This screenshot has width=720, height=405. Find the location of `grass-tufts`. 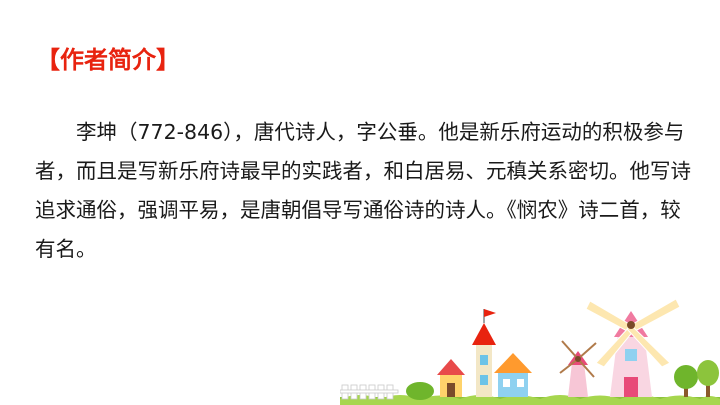

grass-tufts is located at coordinates (530, 400).